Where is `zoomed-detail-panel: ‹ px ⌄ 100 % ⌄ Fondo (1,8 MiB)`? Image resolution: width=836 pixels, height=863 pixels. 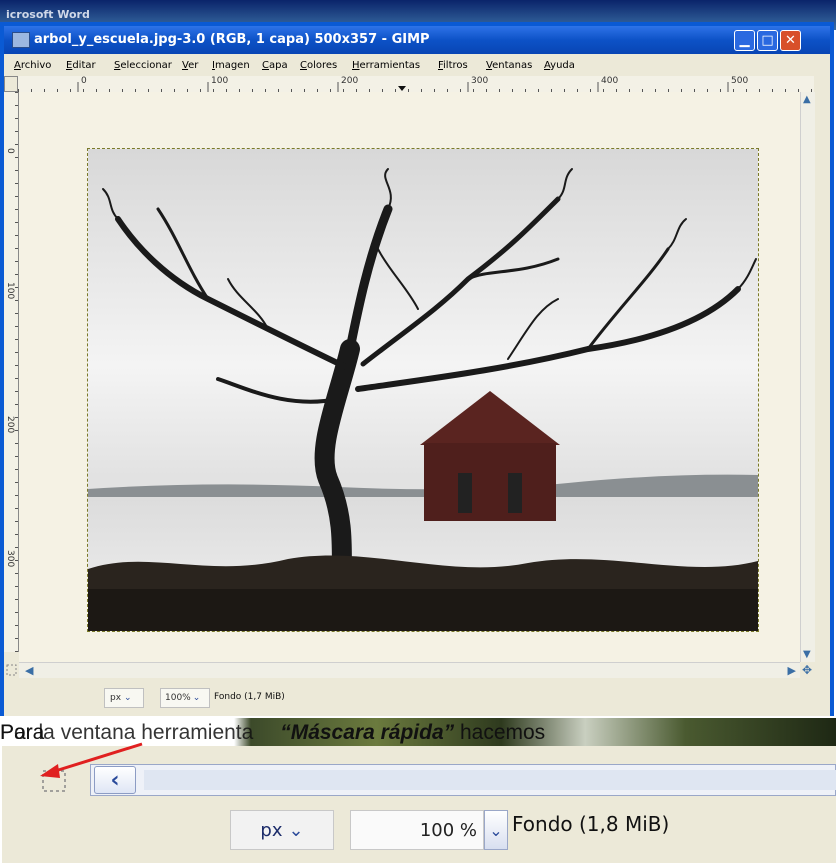 zoomed-detail-panel: ‹ px ⌄ 100 % ⌄ Fondo (1,8 MiB) is located at coordinates (419, 802).